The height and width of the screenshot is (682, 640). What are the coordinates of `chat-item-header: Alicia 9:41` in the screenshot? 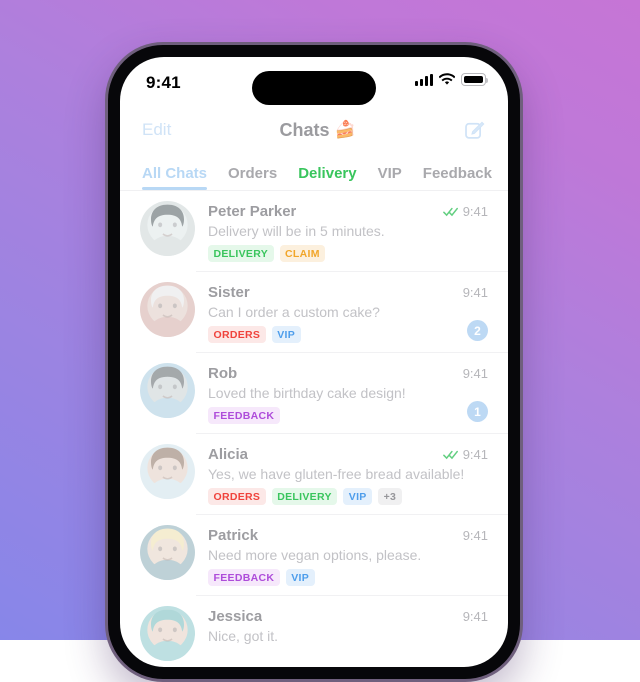 It's located at (348, 454).